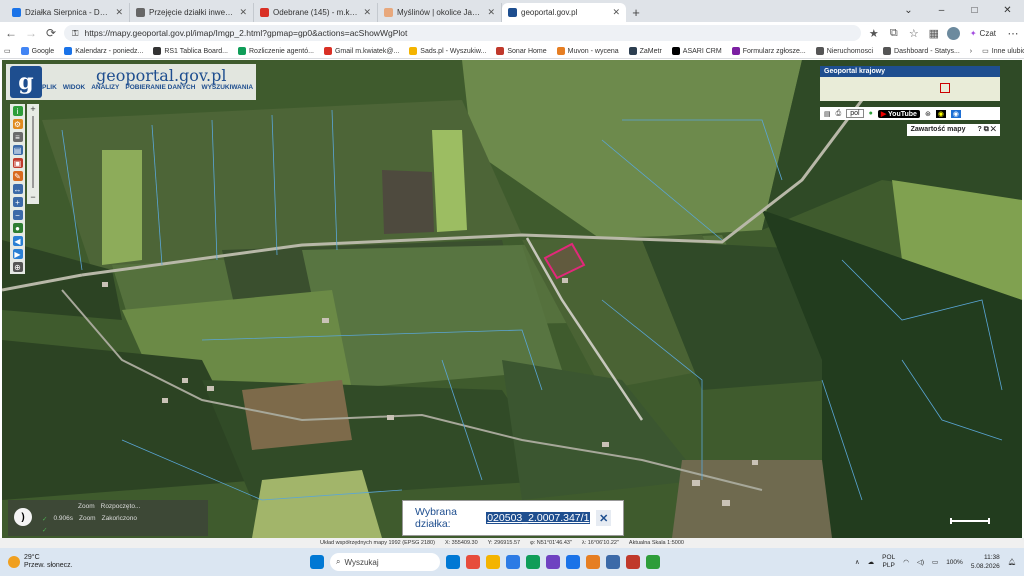  I want to click on close-popup-button: ✕, so click(603, 518).